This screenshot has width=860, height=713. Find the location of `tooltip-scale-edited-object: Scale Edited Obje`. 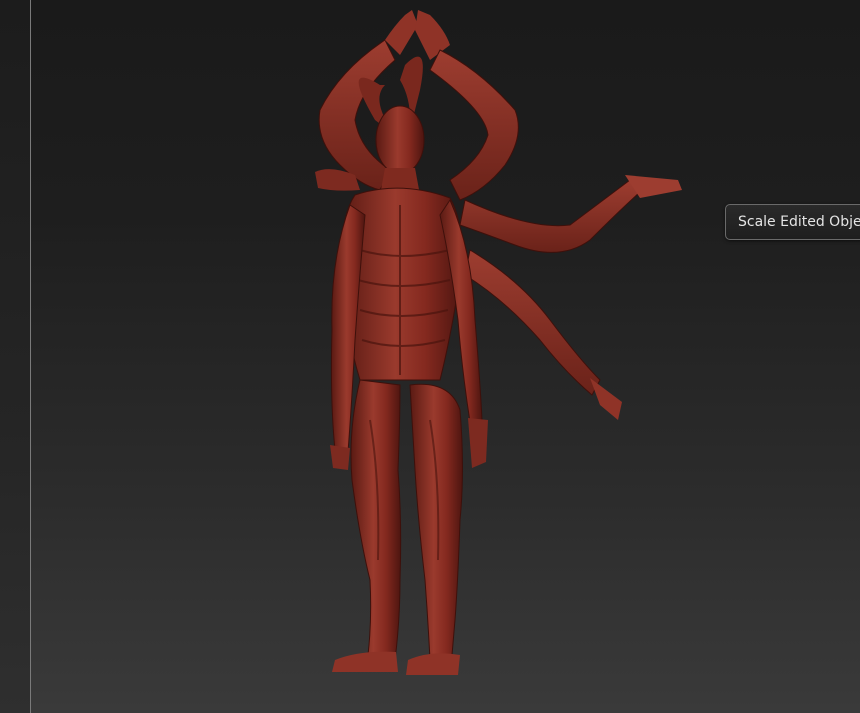

tooltip-scale-edited-object: Scale Edited Obje is located at coordinates (792, 222).